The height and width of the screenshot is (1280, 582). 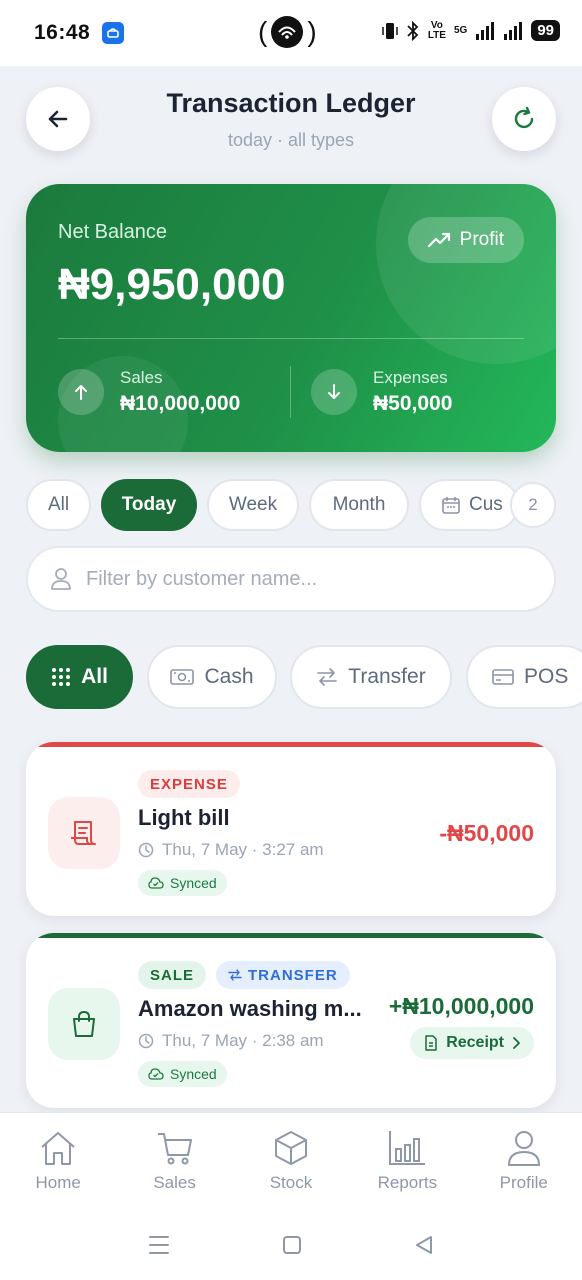 What do you see at coordinates (472, 1043) in the screenshot?
I see `receipt-button: Receipt` at bounding box center [472, 1043].